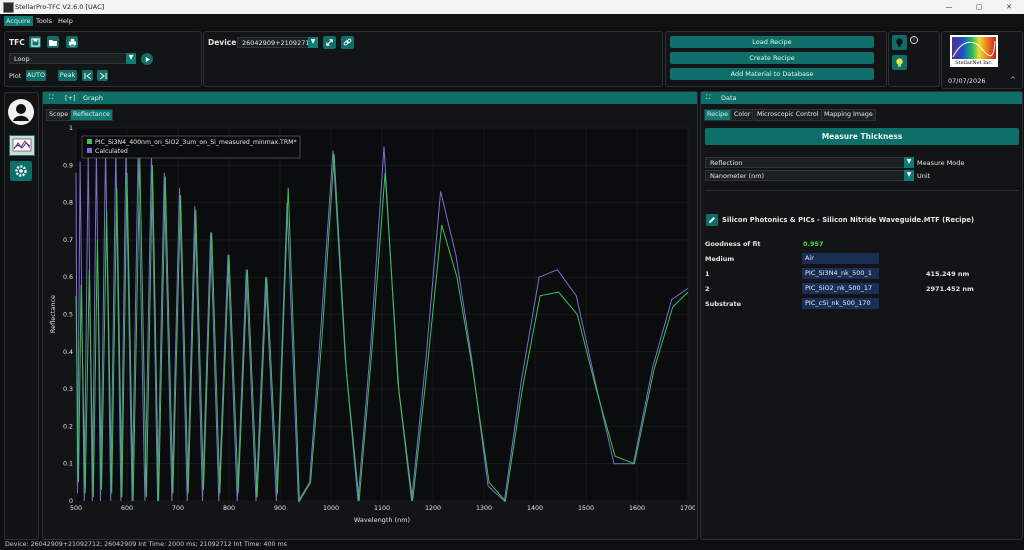  What do you see at coordinates (948, 274) in the screenshot?
I see `layer-1-thickness: 415.249 nm` at bounding box center [948, 274].